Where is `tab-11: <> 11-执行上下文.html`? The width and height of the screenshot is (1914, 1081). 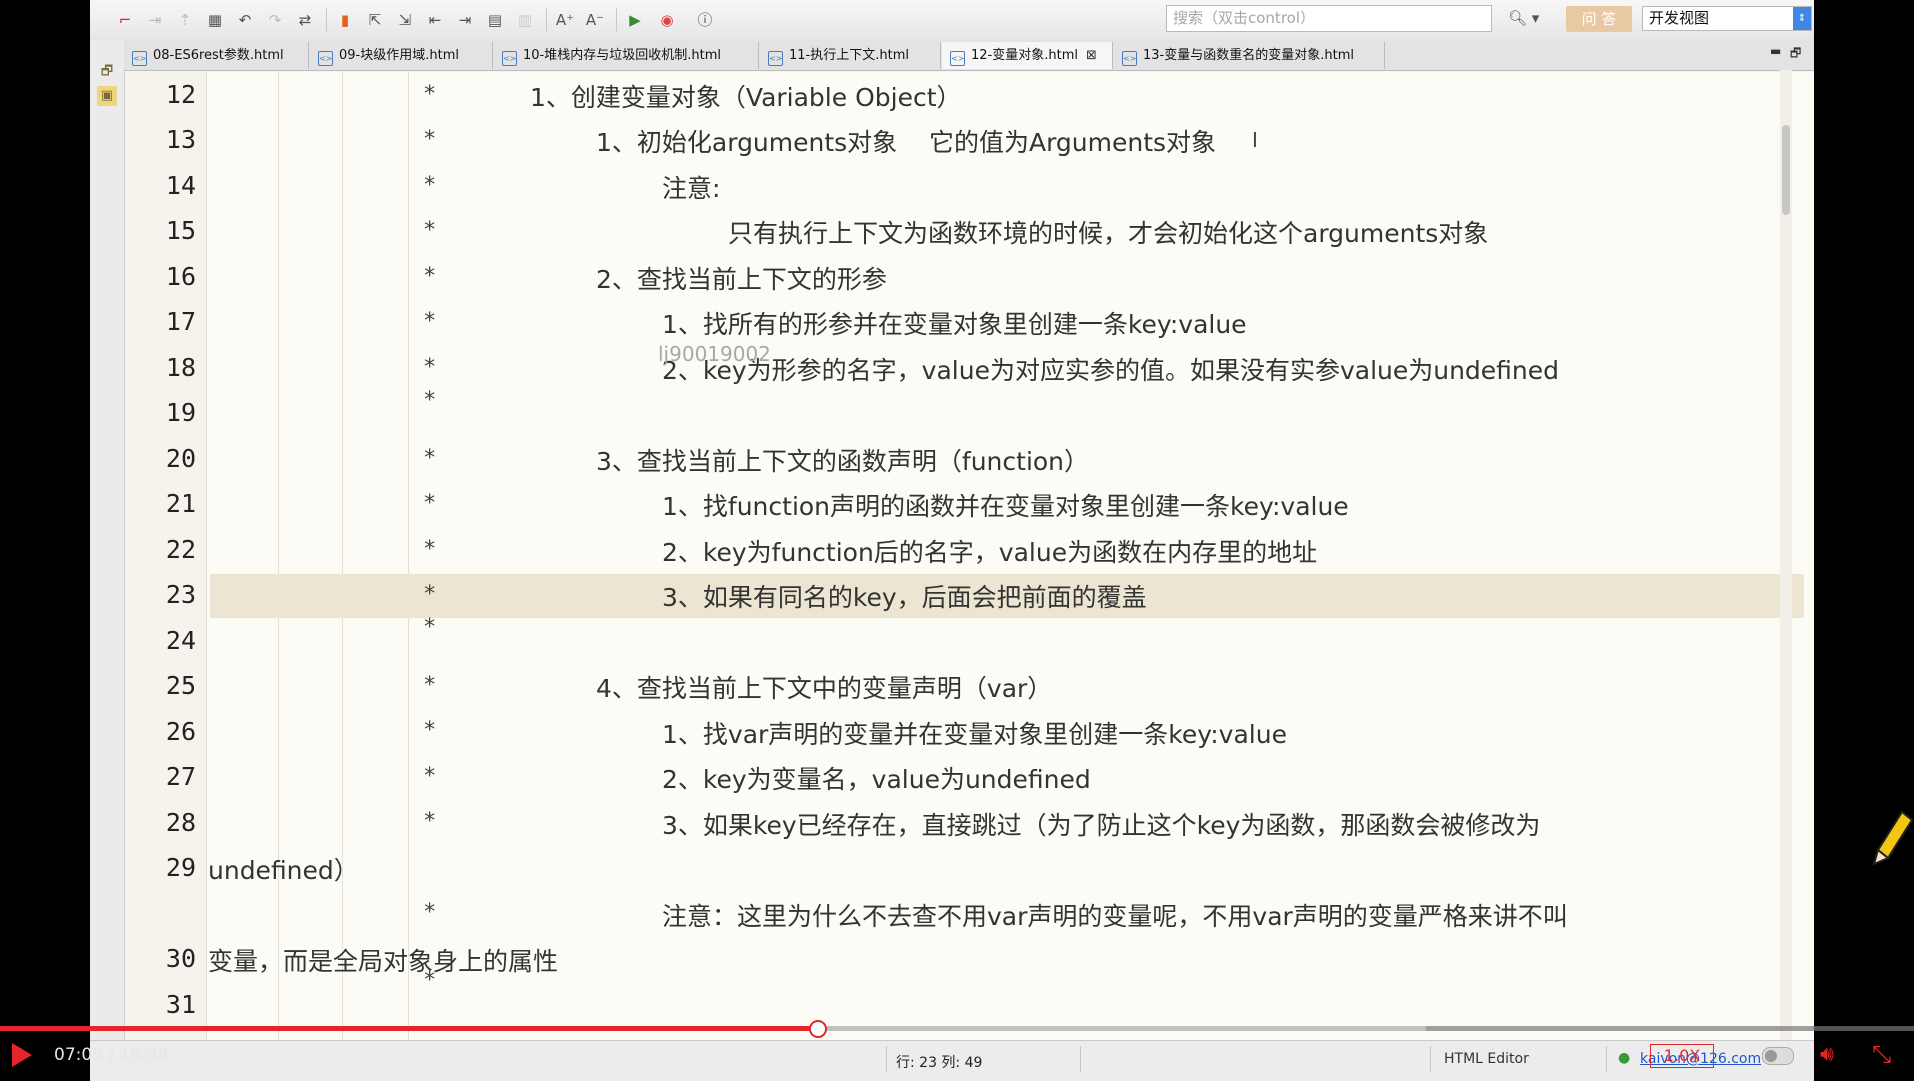
tab-11: <> 11-执行上下文.html is located at coordinates (850, 55).